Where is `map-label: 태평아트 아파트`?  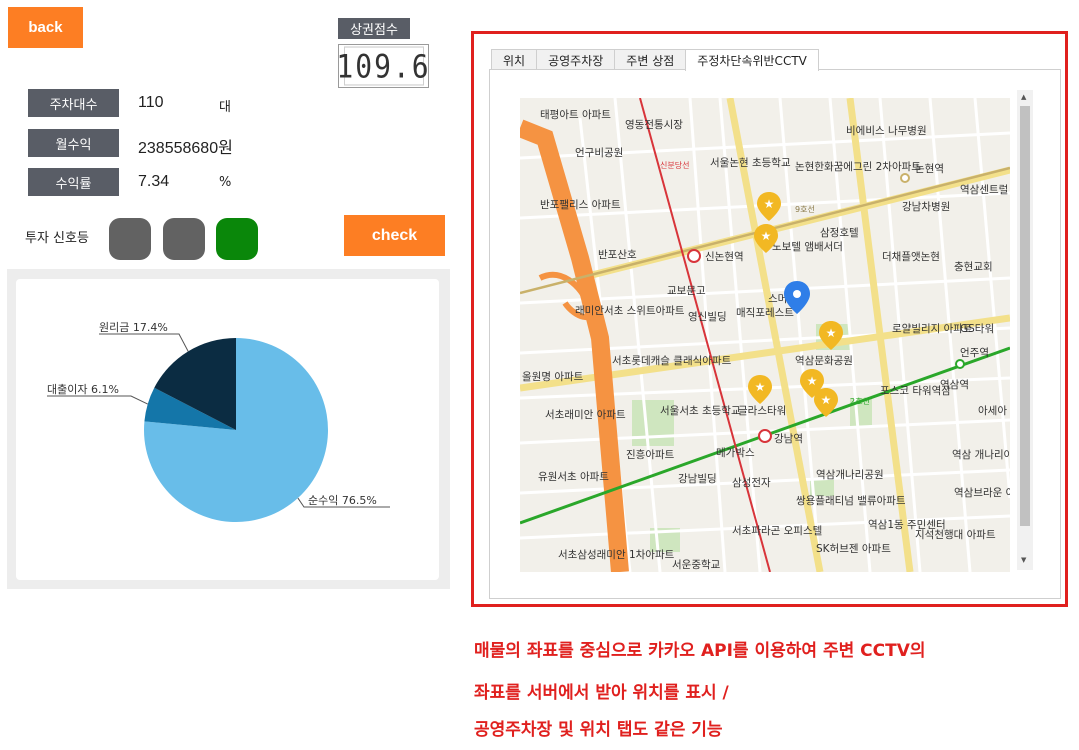
map-label: 태평아트 아파트 is located at coordinates (575, 115).